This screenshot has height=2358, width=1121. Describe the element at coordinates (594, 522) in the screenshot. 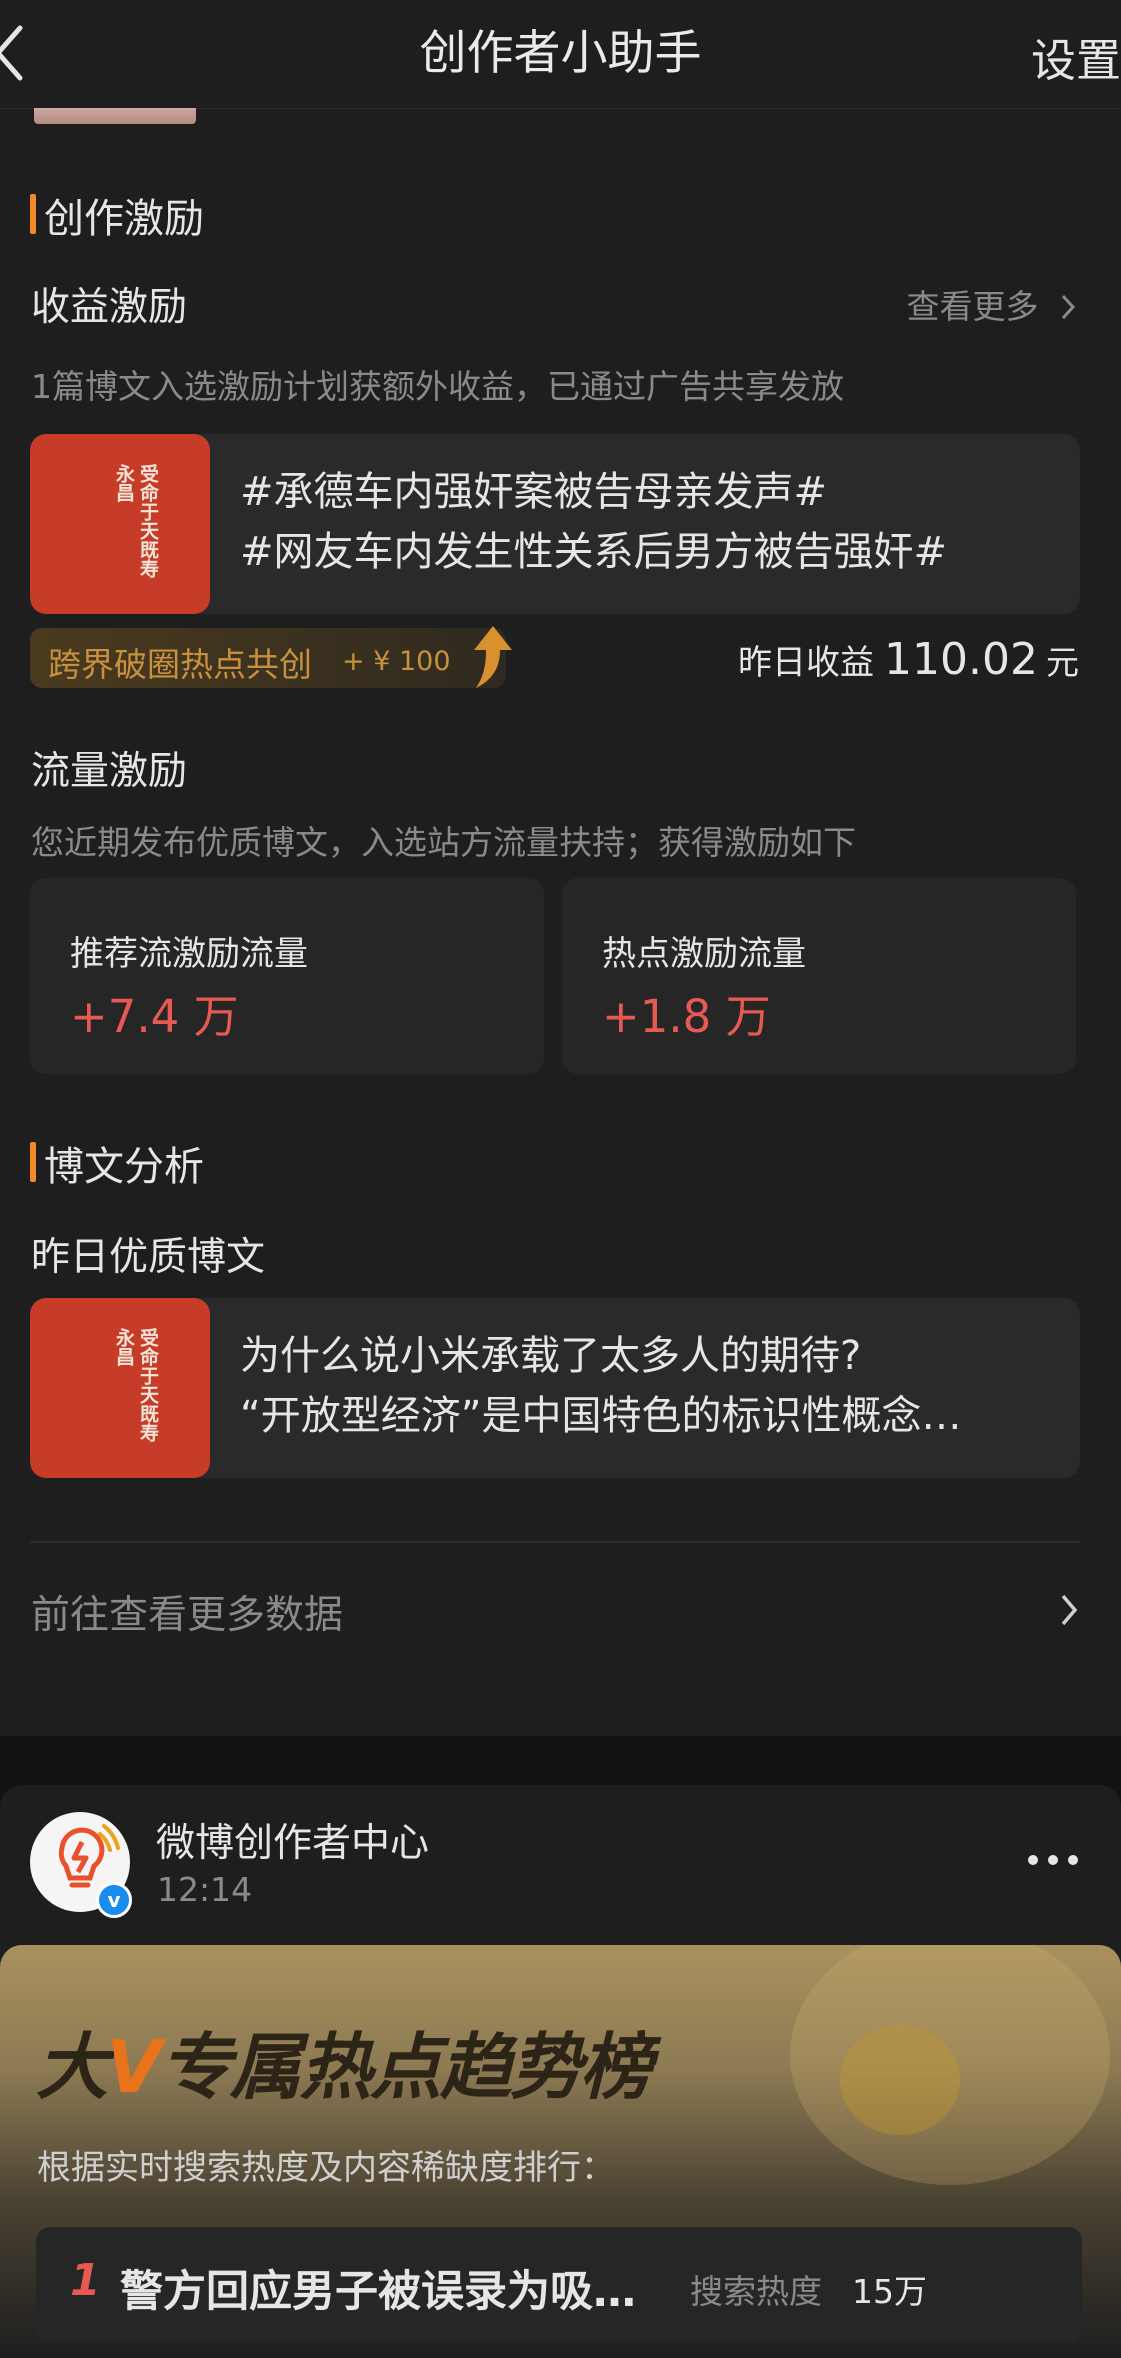

I see `post-topics: #承德车内强奸案被告母亲发声# #网友车内发生性关系后男方被告强奸#` at that location.